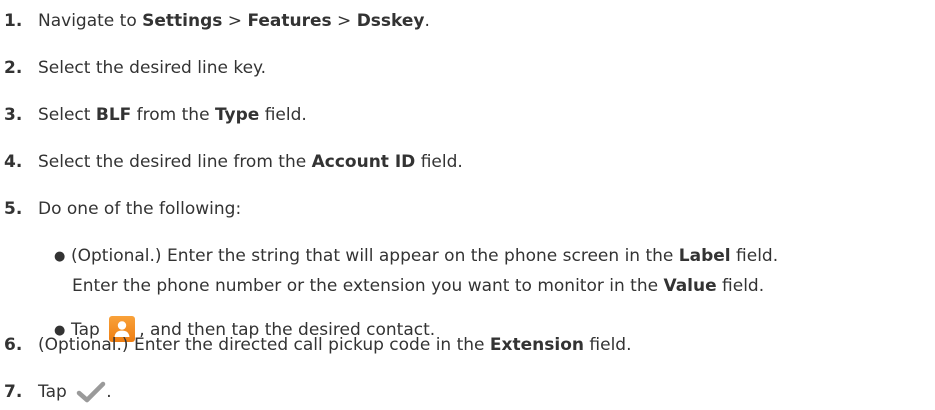 This screenshot has height=410, width=935. I want to click on field-value: Value, so click(690, 286).